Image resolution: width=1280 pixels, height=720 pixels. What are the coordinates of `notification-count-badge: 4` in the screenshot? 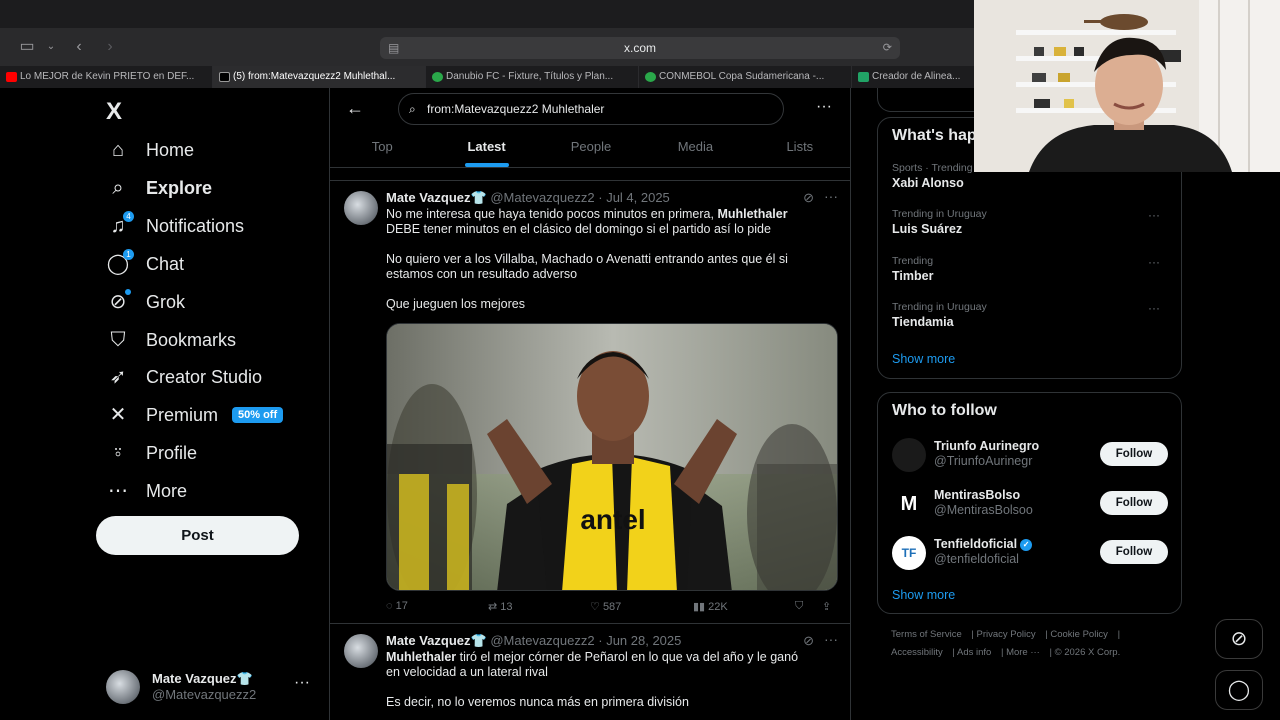 It's located at (128, 216).